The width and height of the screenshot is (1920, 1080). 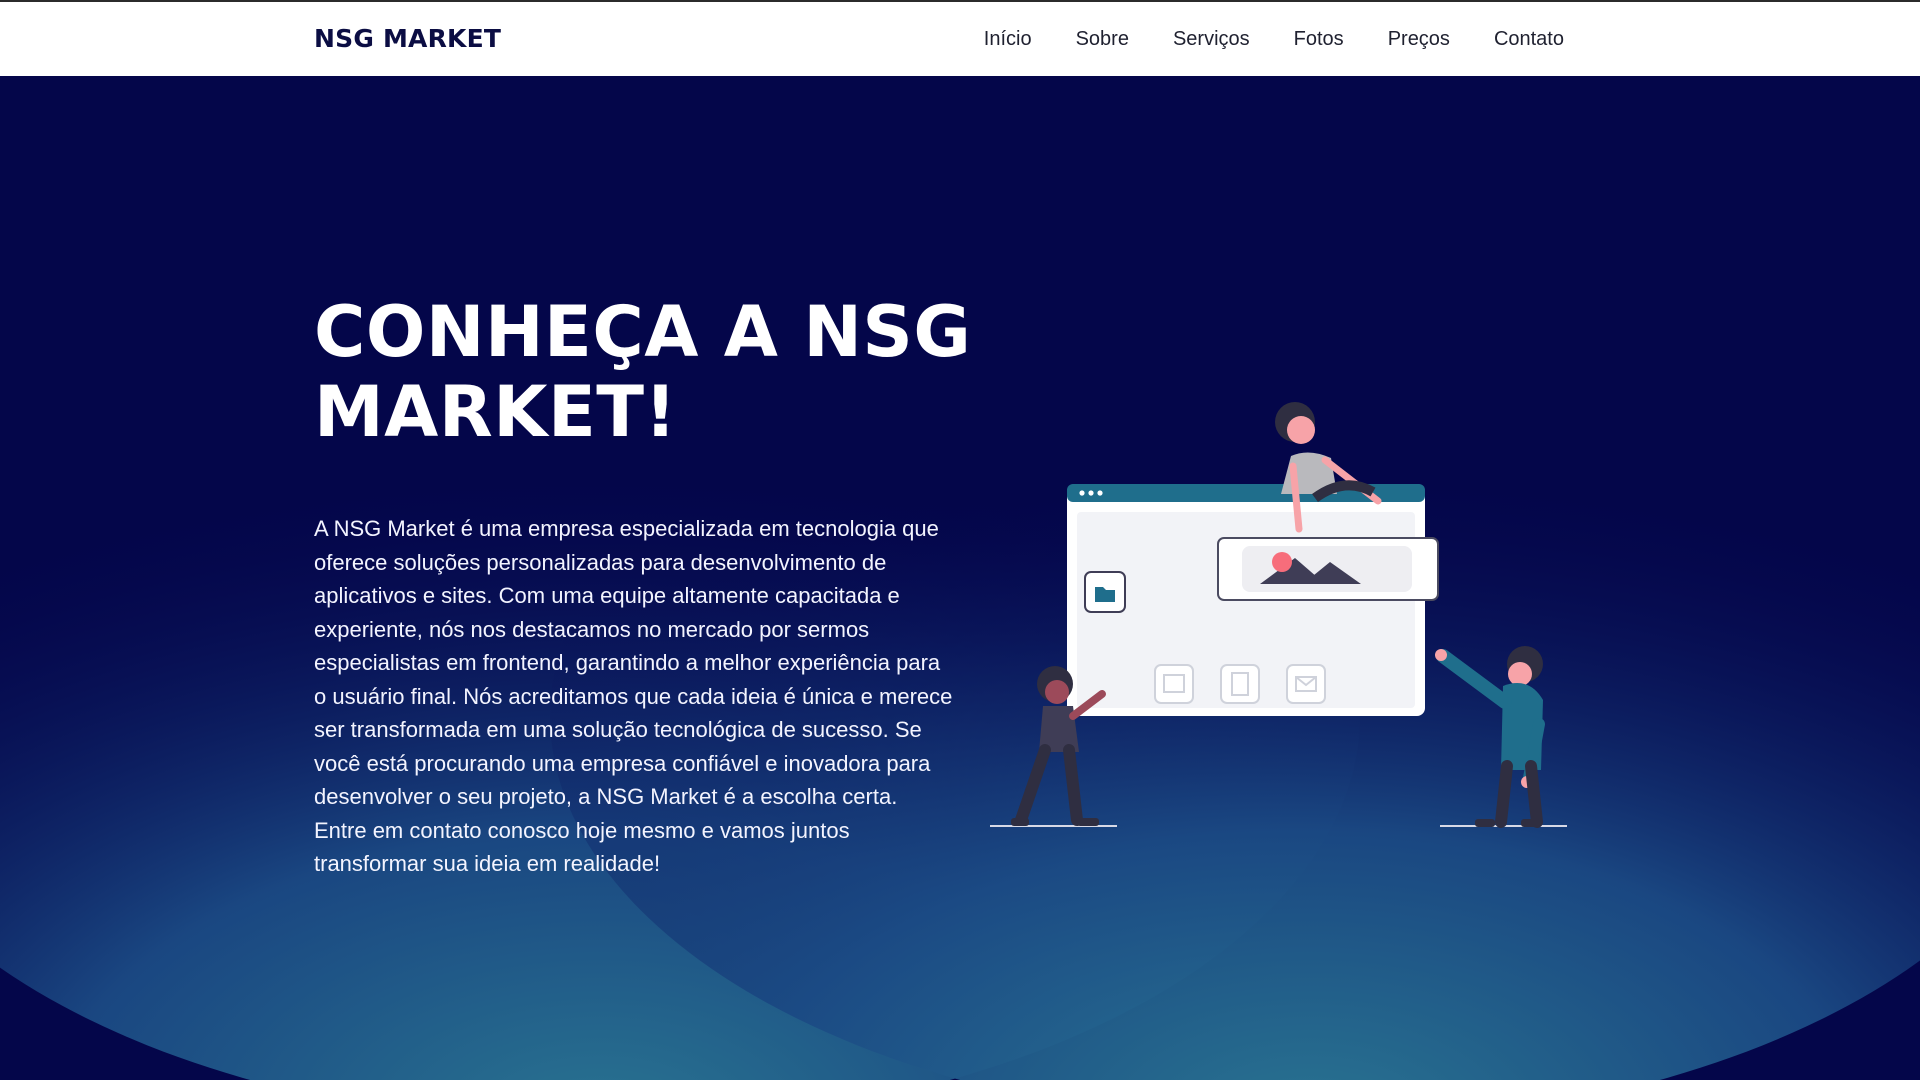 I want to click on nav-link-inicio: Início, so click(x=1008, y=39).